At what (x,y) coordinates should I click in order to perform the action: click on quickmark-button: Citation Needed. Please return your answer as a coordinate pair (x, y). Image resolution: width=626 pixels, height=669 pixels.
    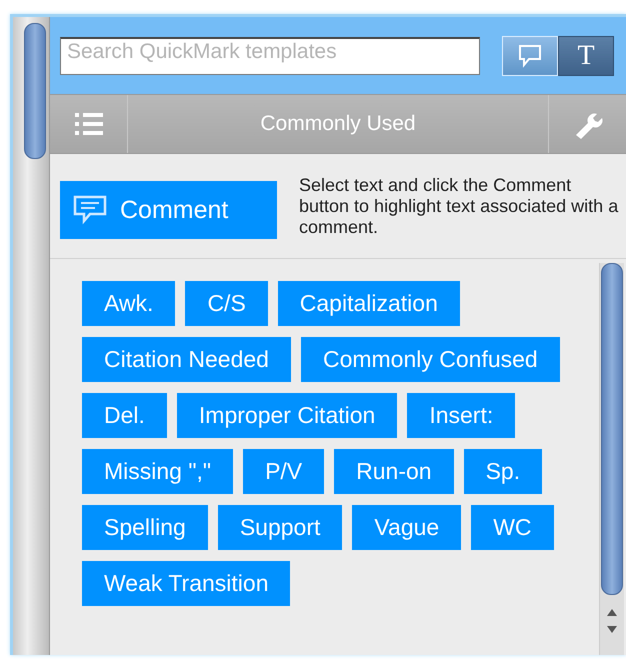
    Looking at the image, I should click on (186, 359).